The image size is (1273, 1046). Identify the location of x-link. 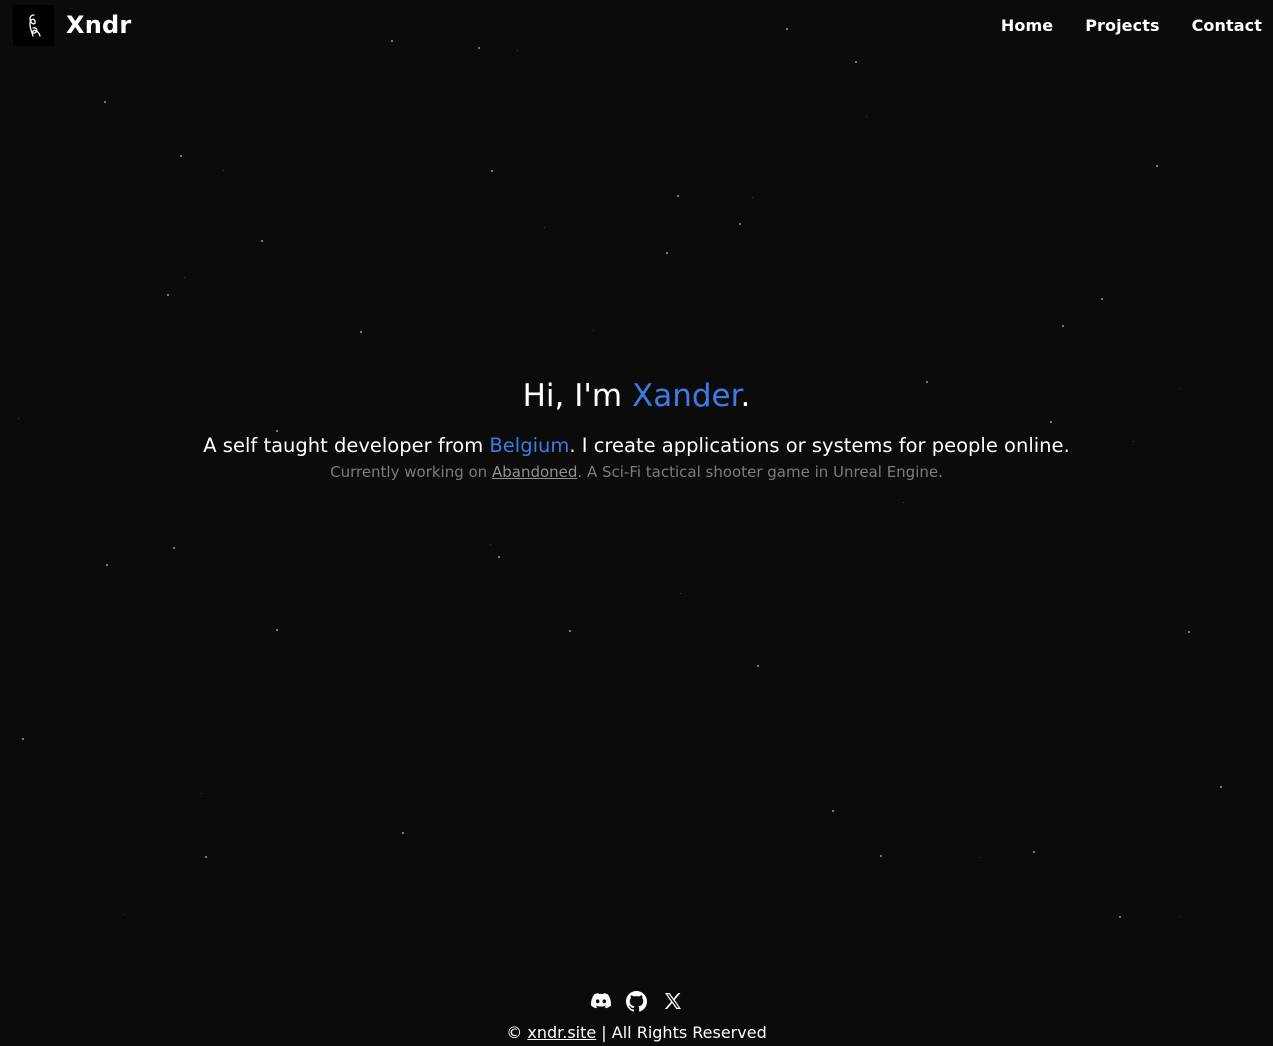
(673, 1001).